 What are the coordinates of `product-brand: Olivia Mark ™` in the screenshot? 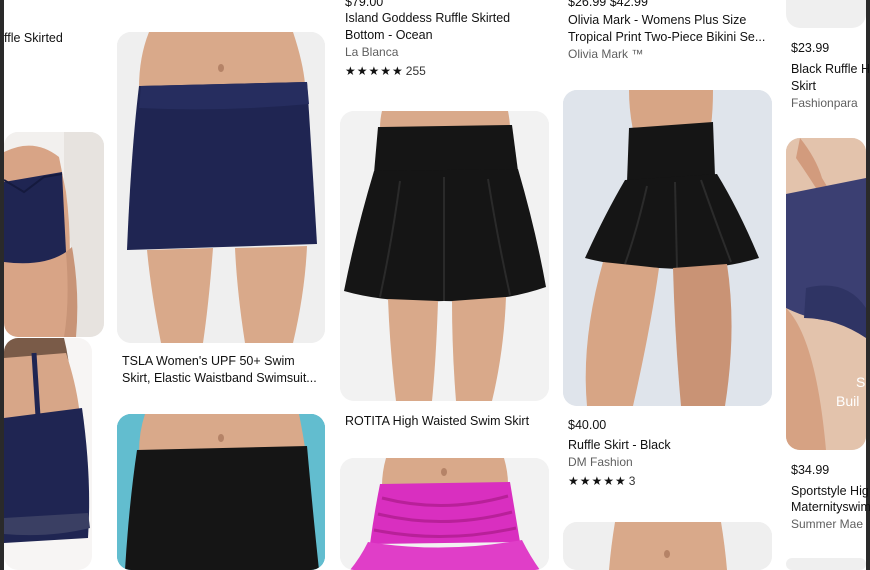 It's located at (605, 54).